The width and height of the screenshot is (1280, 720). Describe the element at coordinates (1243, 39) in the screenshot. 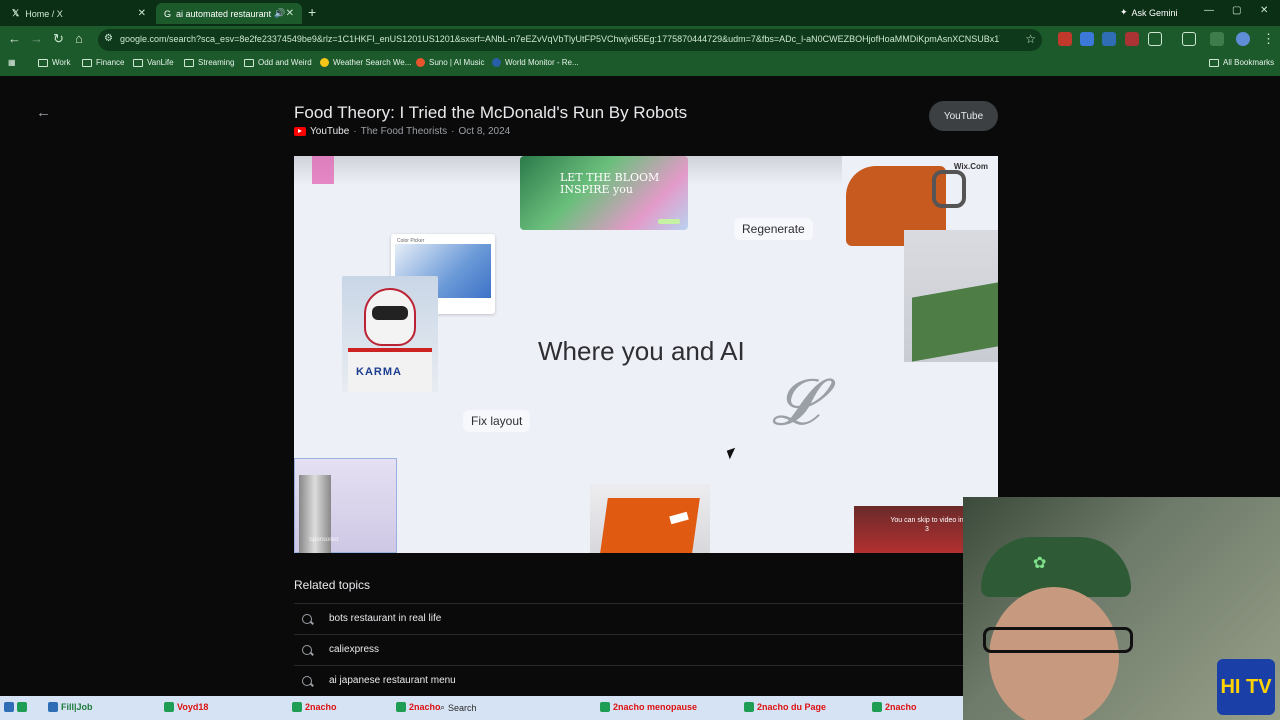

I see `profile-avatar` at that location.